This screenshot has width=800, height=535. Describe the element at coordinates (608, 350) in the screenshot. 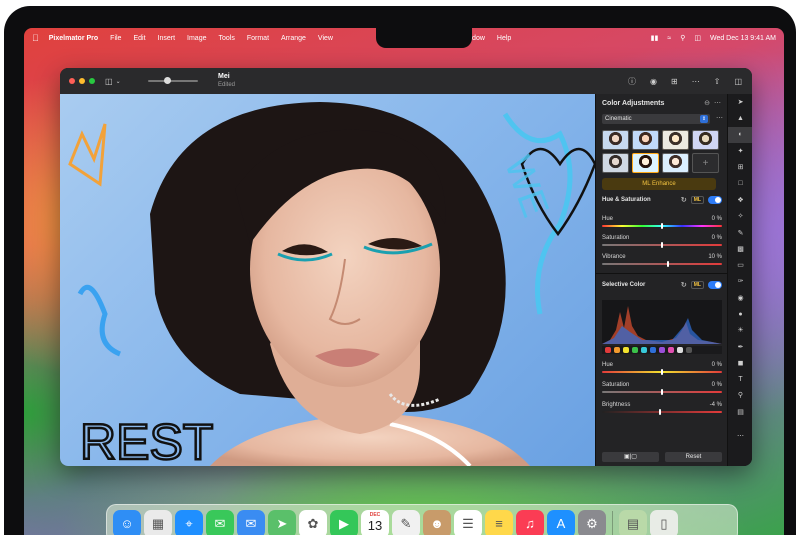

I see `red-swatch` at that location.